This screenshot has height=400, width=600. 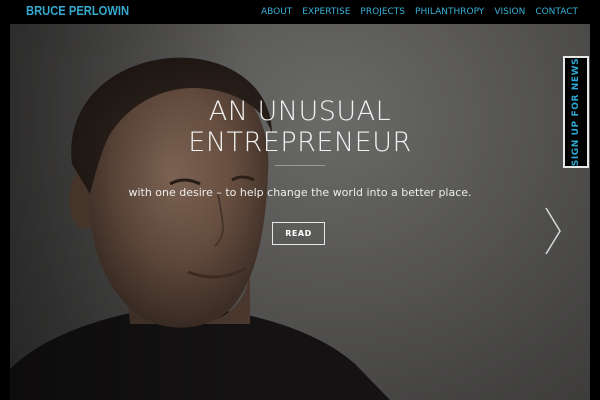 I want to click on read-button: READ, so click(x=298, y=233).